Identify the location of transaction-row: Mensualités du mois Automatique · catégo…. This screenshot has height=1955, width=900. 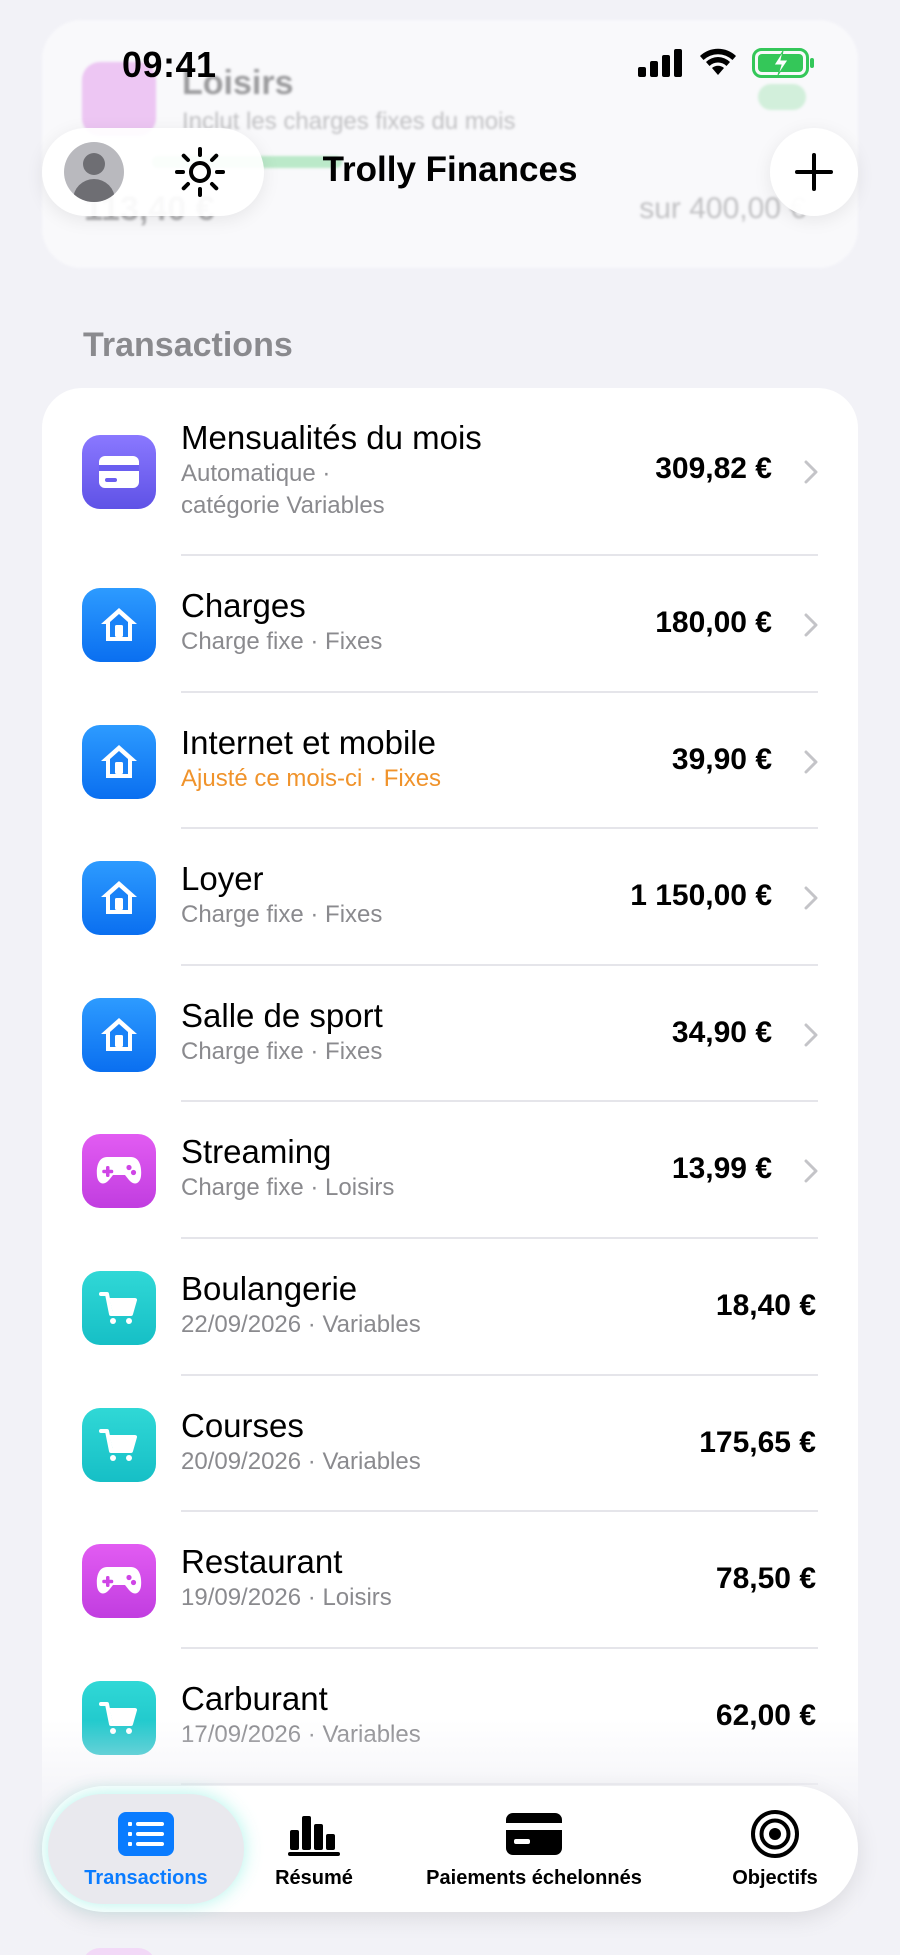
(450, 472).